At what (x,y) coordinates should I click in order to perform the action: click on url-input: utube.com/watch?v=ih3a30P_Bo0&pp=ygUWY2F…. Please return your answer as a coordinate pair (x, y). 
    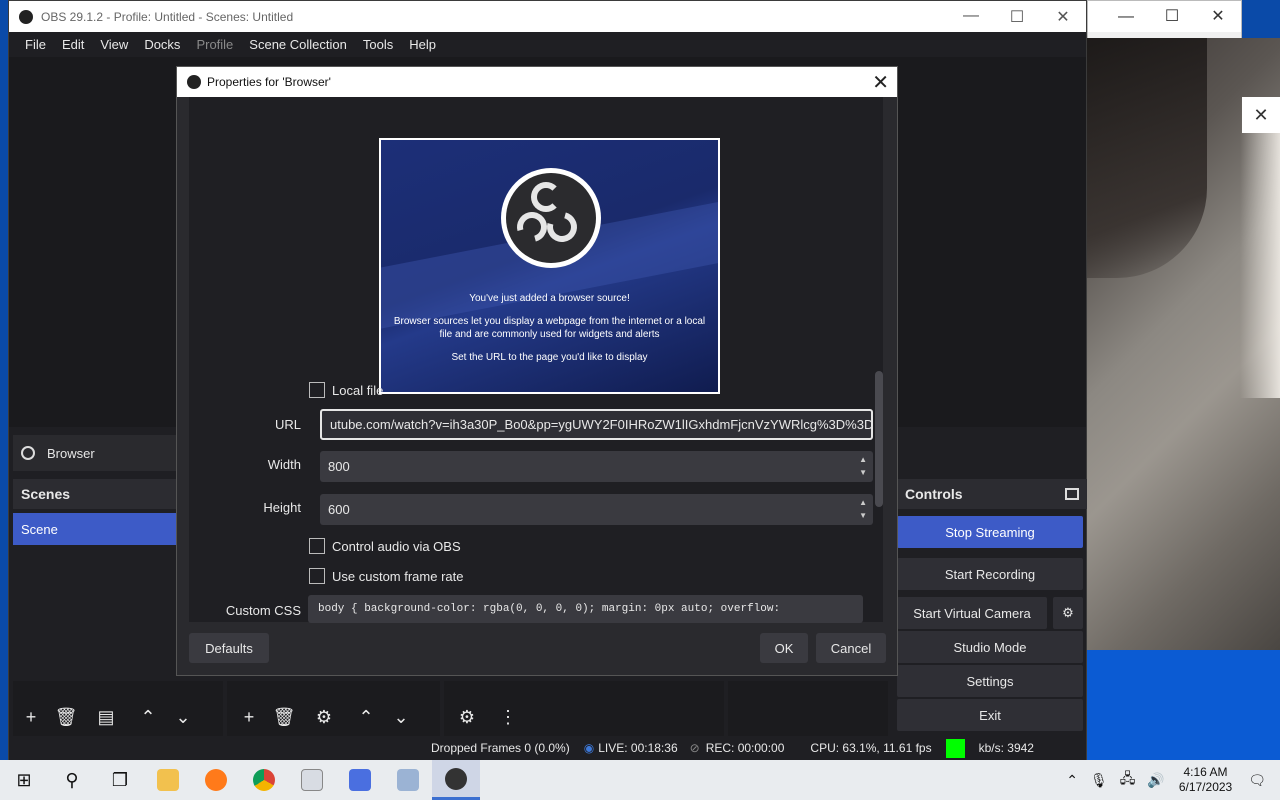
    Looking at the image, I should click on (596, 424).